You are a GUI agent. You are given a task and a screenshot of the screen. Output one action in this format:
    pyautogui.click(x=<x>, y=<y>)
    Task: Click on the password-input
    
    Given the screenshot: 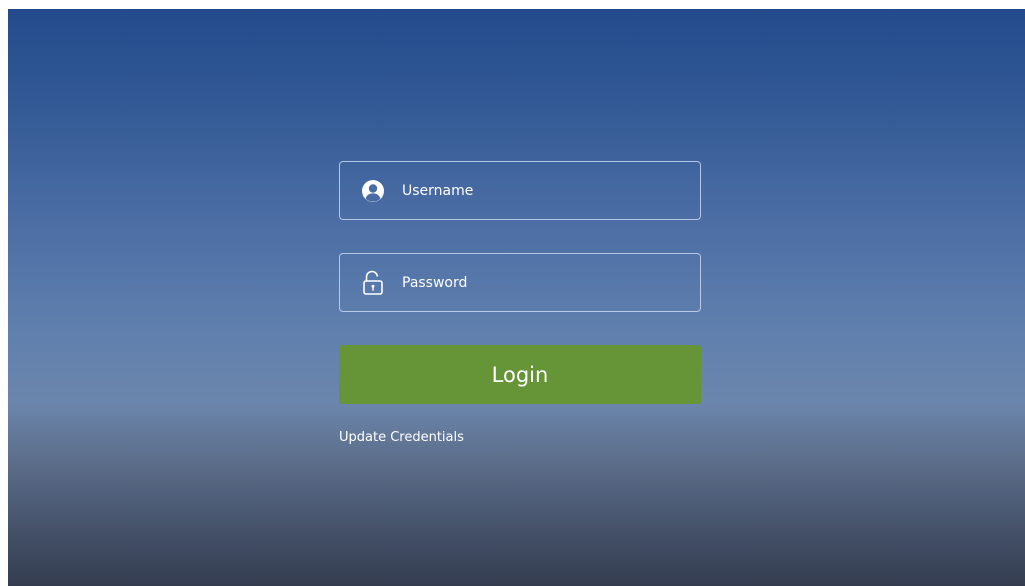 What is the action you would take?
    pyautogui.click(x=542, y=282)
    